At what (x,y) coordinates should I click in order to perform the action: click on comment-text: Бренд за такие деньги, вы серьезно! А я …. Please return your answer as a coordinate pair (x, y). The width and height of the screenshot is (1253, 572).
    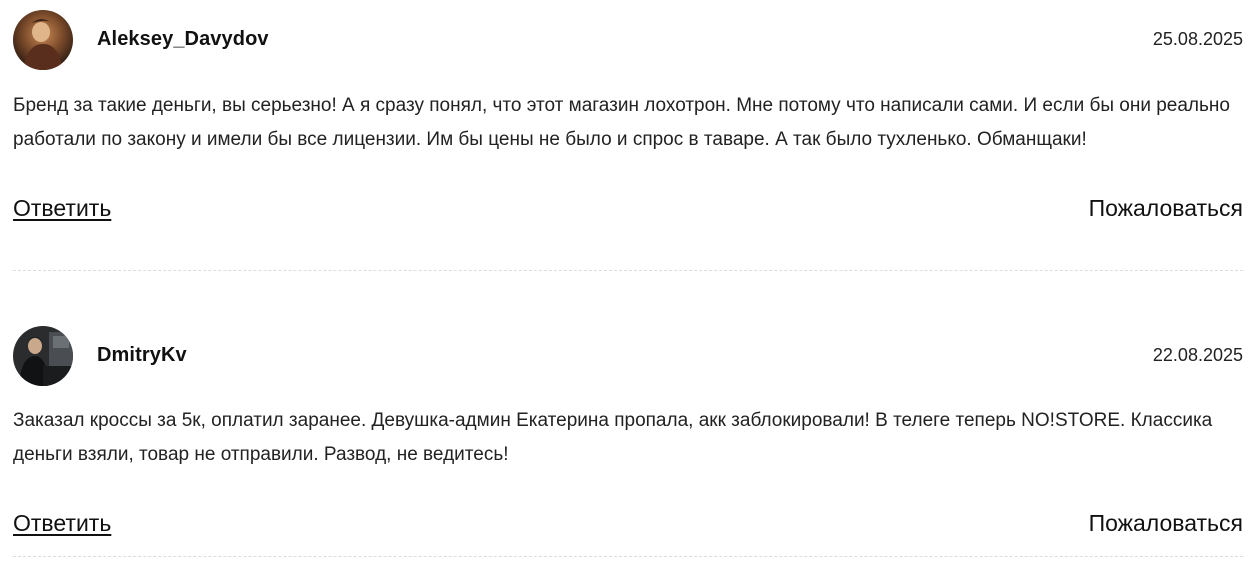
    Looking at the image, I should click on (621, 122).